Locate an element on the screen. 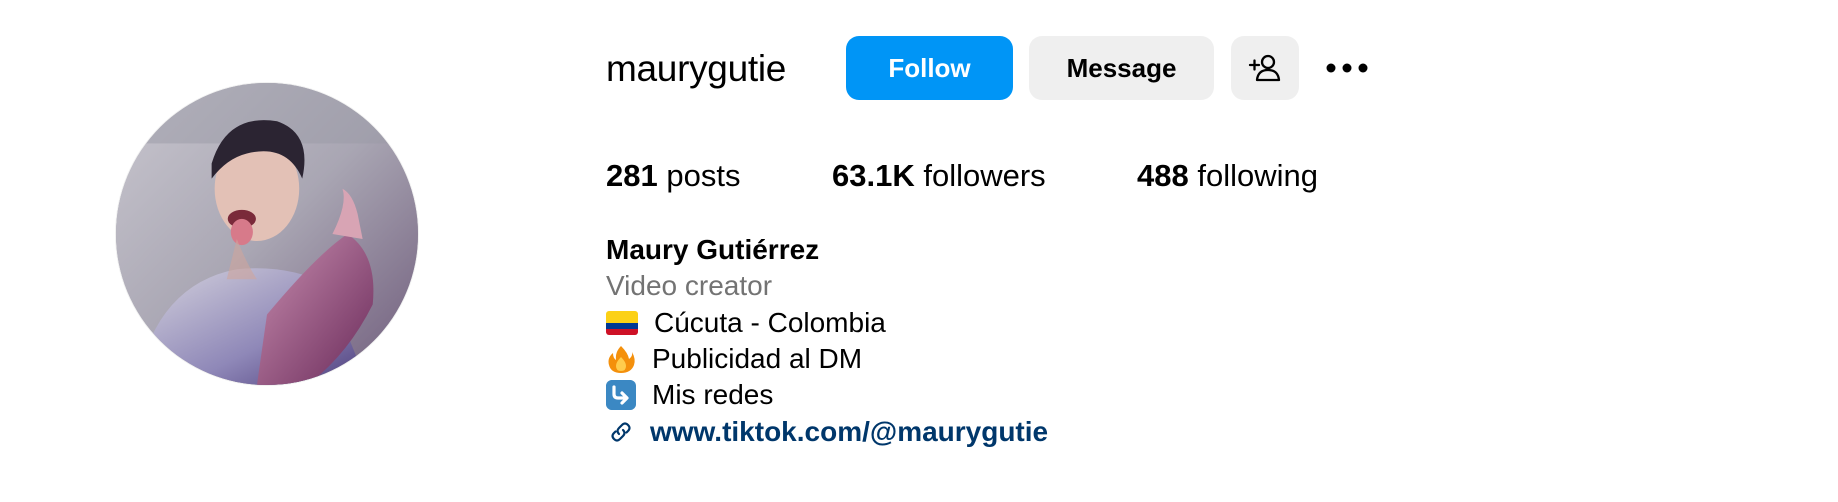 This screenshot has height=502, width=1838. more-options-button is located at coordinates (1347, 68).